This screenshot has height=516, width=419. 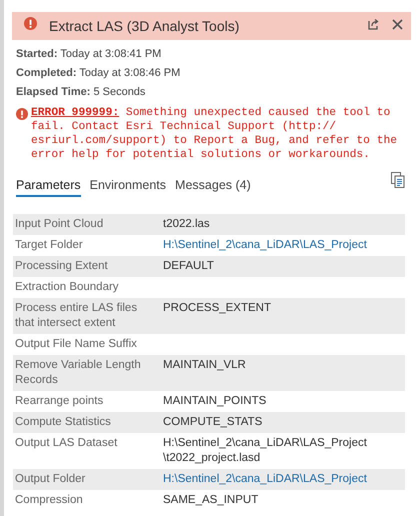 What do you see at coordinates (49, 500) in the screenshot?
I see `parameter-label: Compression` at bounding box center [49, 500].